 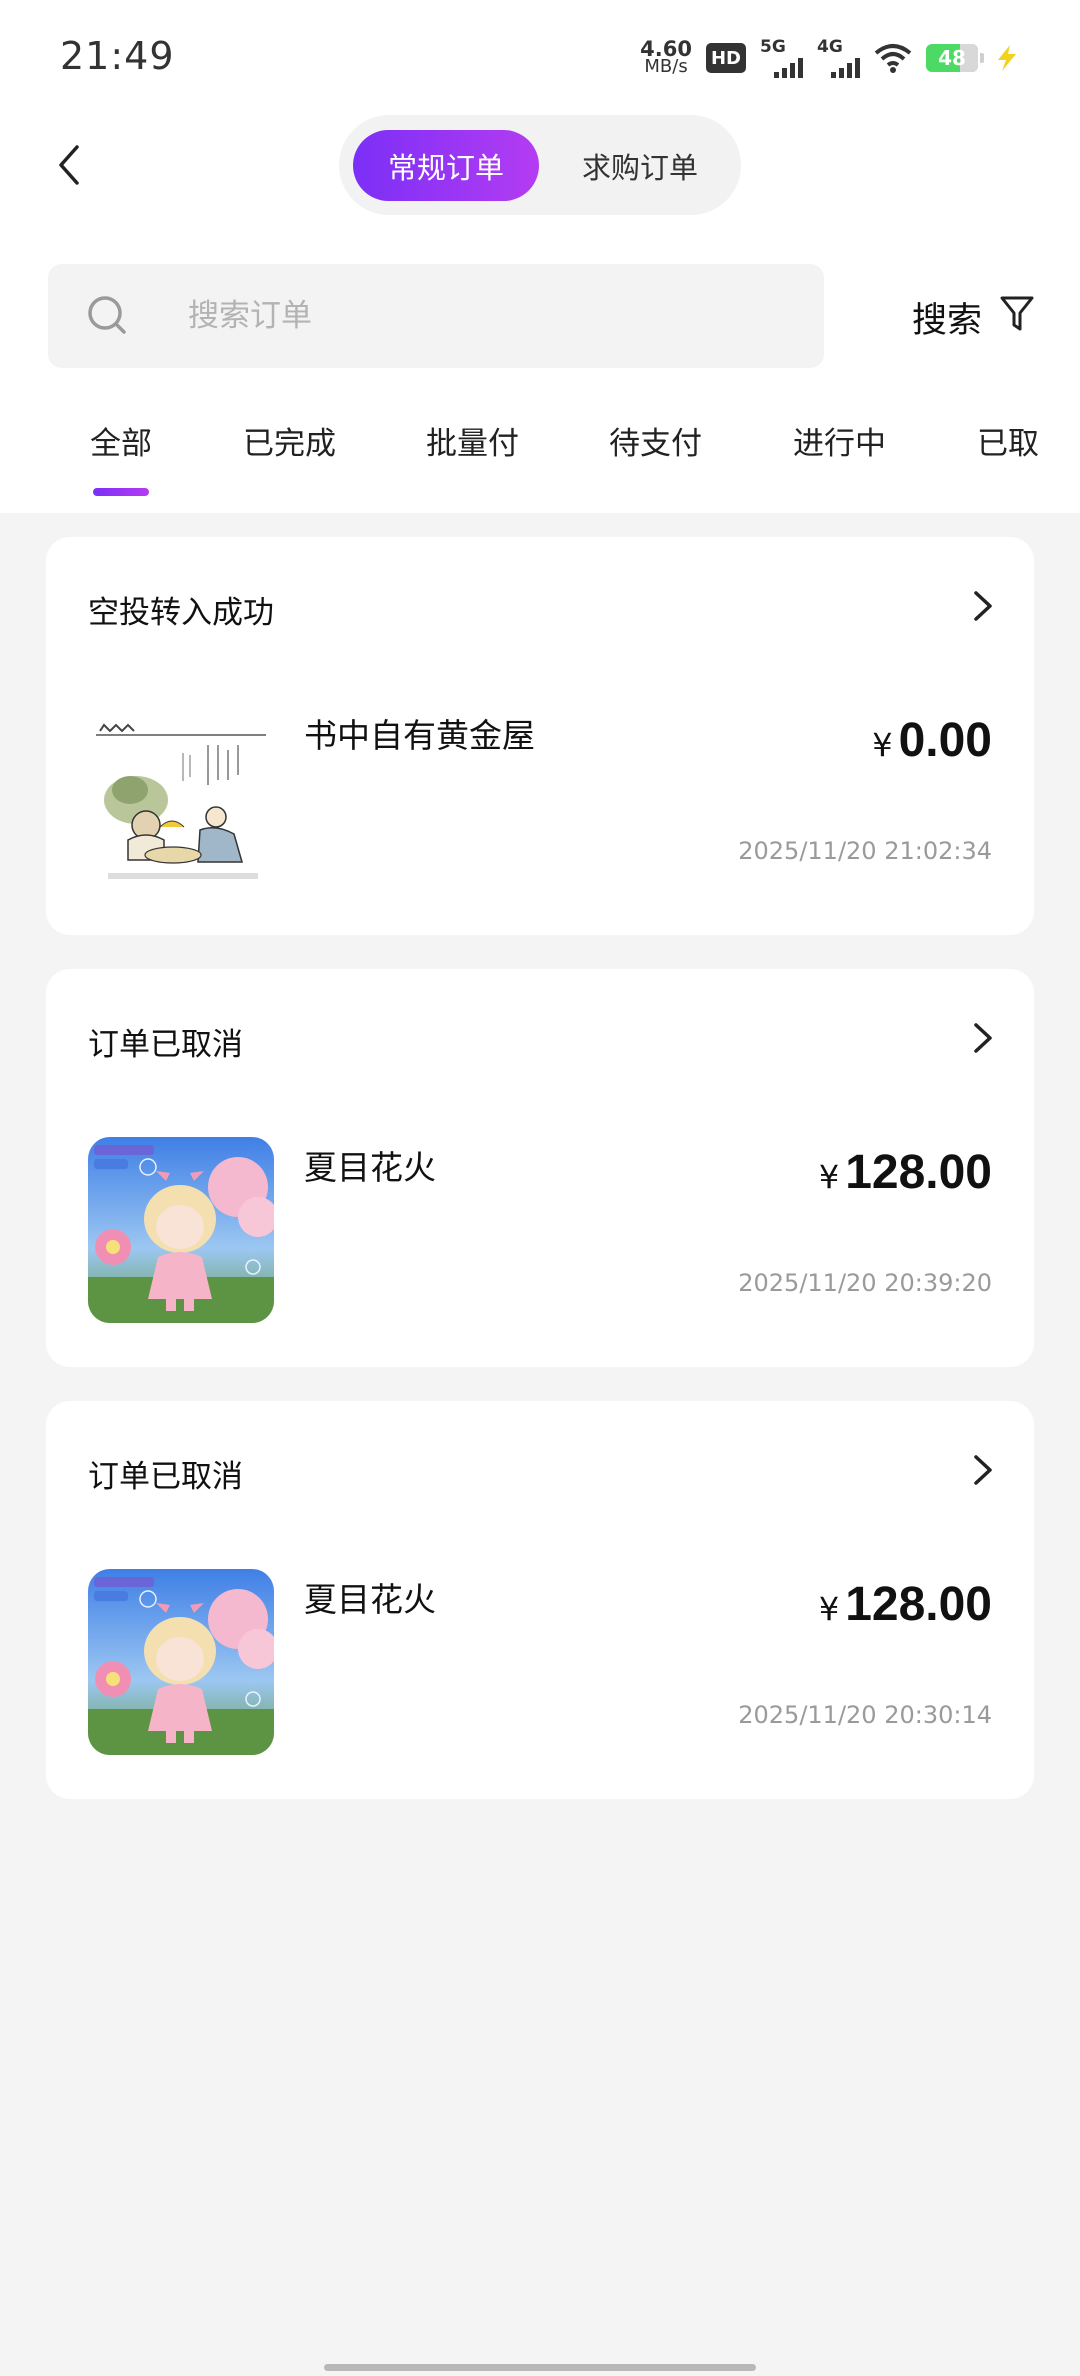 I want to click on search-box, so click(x=436, y=316).